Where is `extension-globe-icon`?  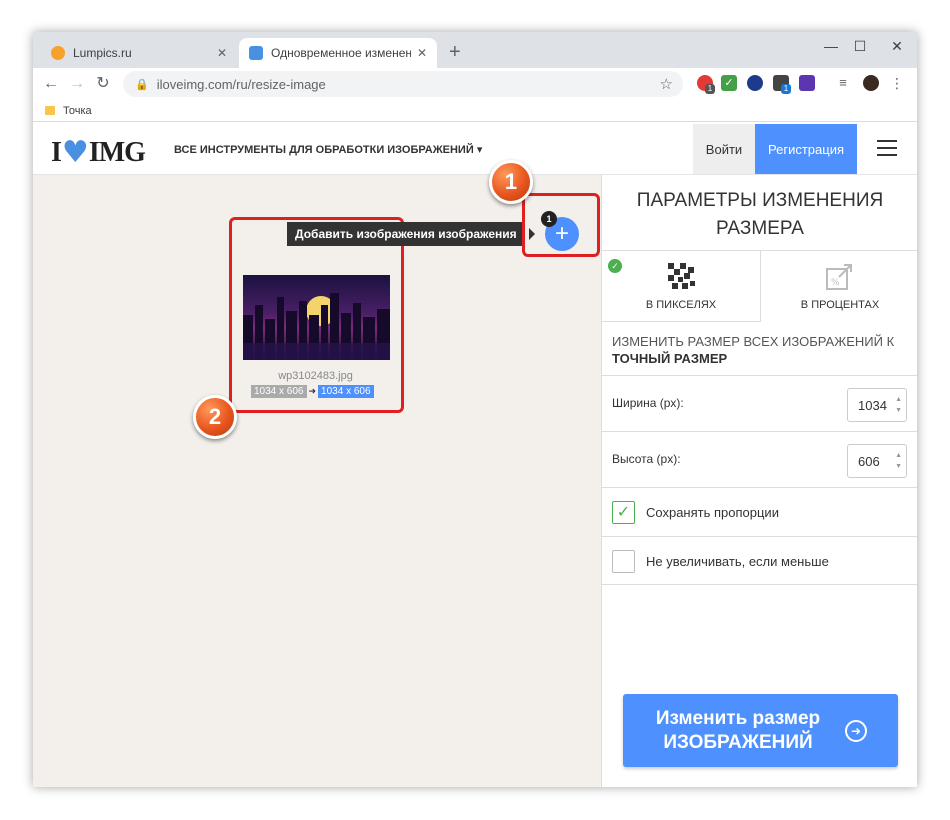
extension-globe-icon is located at coordinates (755, 83).